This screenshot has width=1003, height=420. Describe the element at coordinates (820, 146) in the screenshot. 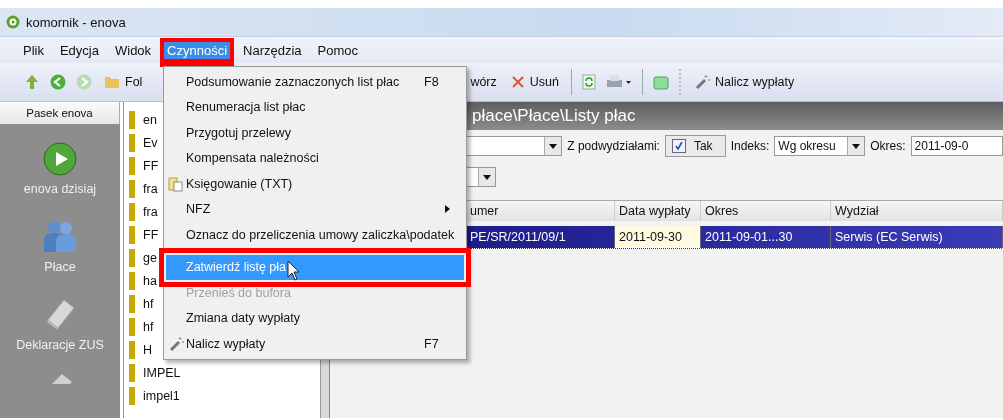

I see `index-dropdown: Wg okresu` at that location.